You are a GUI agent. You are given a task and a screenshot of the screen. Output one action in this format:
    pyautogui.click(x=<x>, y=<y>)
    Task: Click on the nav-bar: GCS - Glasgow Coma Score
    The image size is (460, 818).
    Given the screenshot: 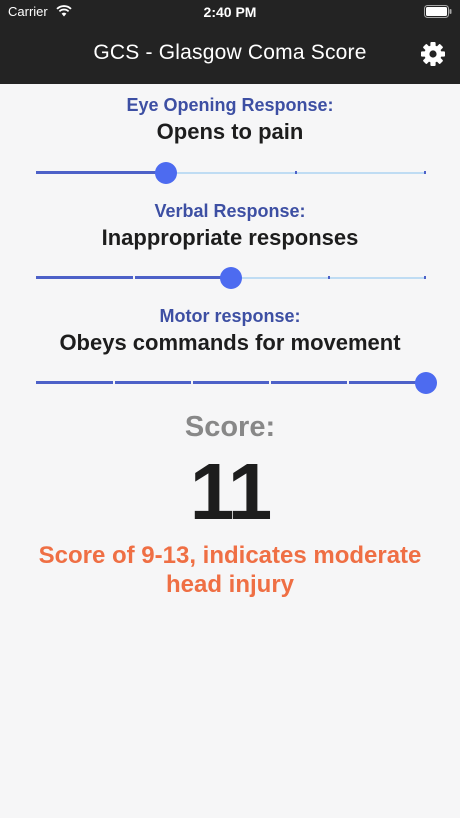 What is the action you would take?
    pyautogui.click(x=230, y=55)
    